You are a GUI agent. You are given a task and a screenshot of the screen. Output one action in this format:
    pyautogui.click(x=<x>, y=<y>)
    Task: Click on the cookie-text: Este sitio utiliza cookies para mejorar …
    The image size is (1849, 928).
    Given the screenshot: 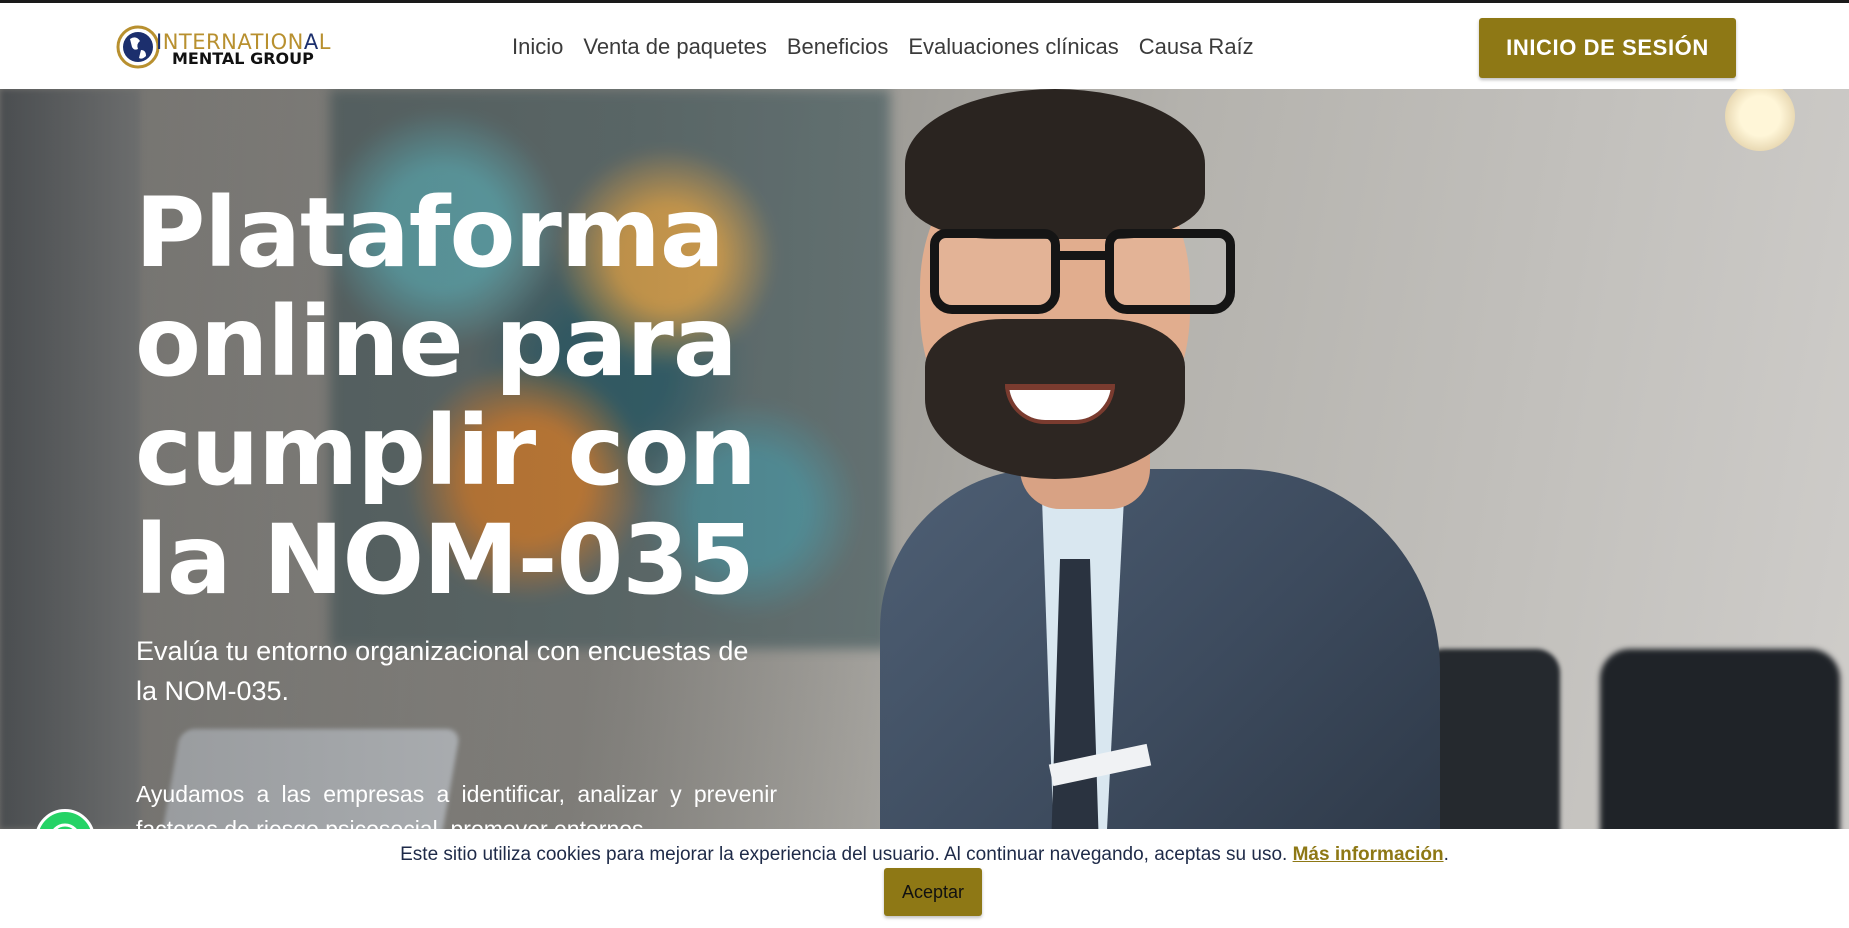 What is the action you would take?
    pyautogui.click(x=844, y=854)
    